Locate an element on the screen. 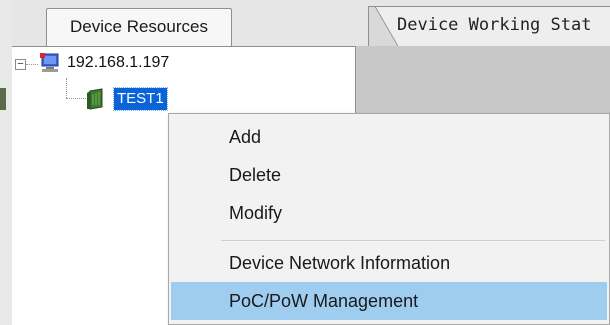 The image size is (610, 325). menu-item-delete: Delete is located at coordinates (389, 175).